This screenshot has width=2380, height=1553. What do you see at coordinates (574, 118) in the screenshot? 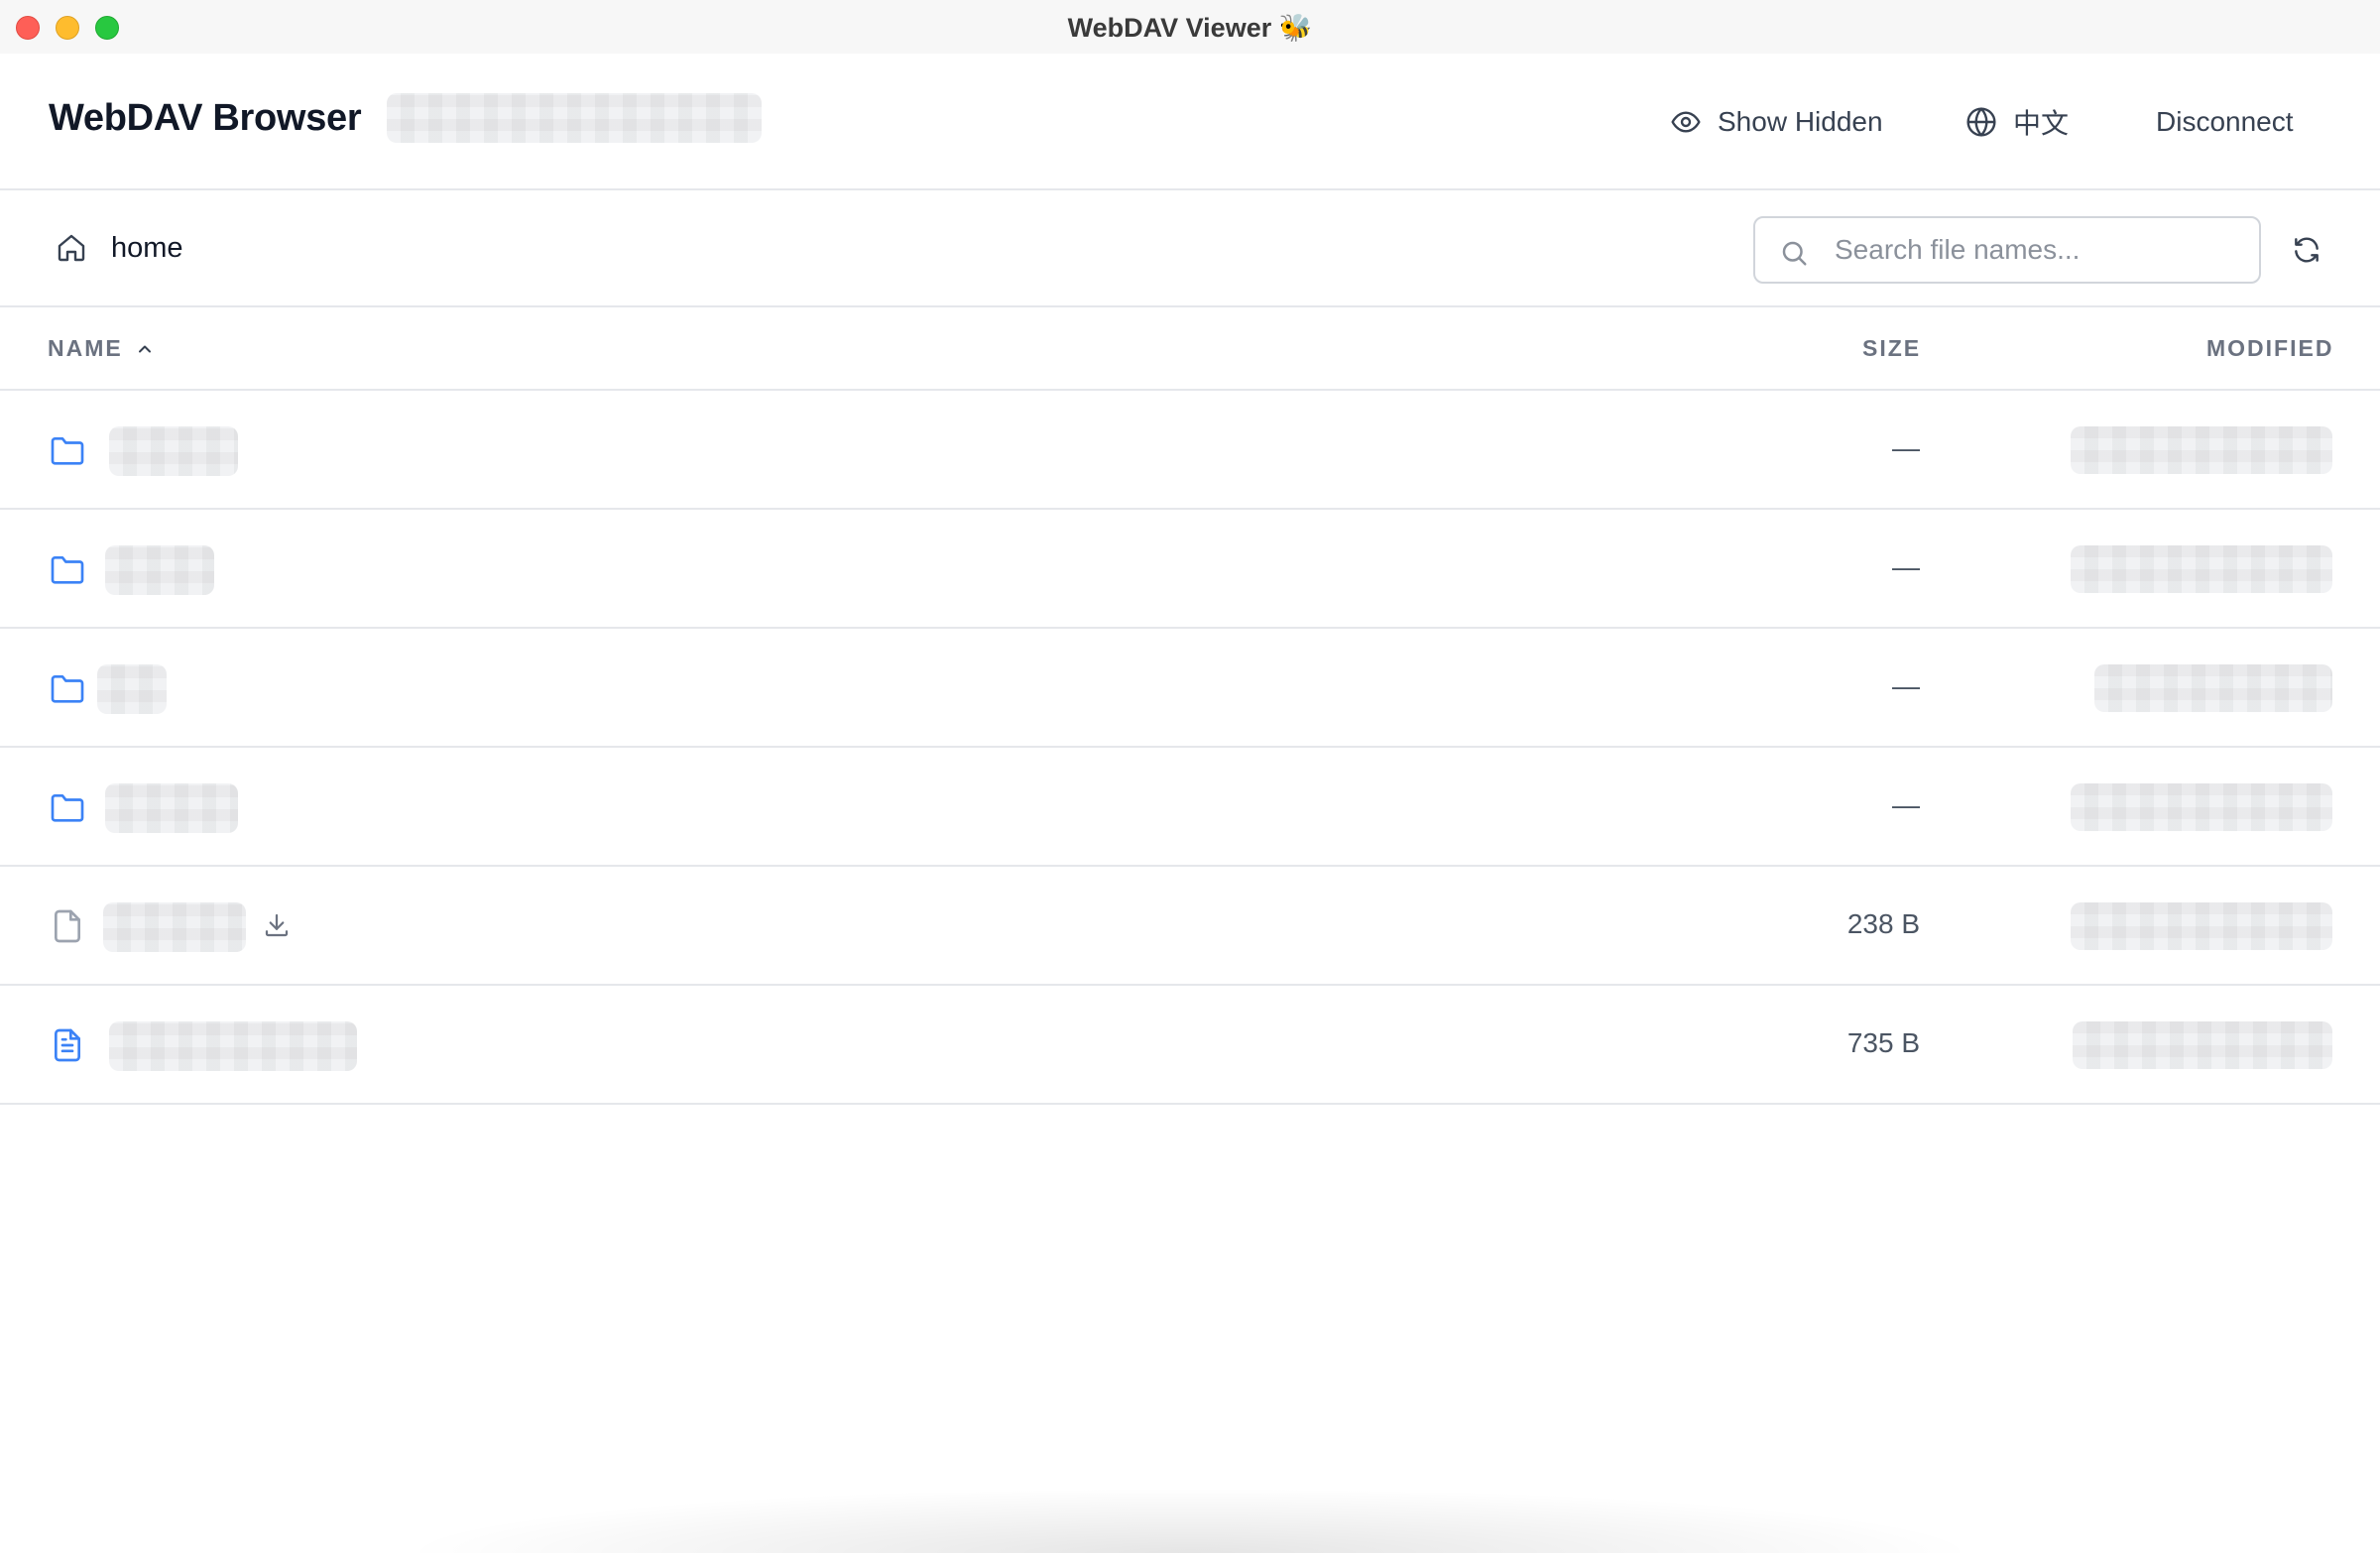
I see `server-url-redacted` at bounding box center [574, 118].